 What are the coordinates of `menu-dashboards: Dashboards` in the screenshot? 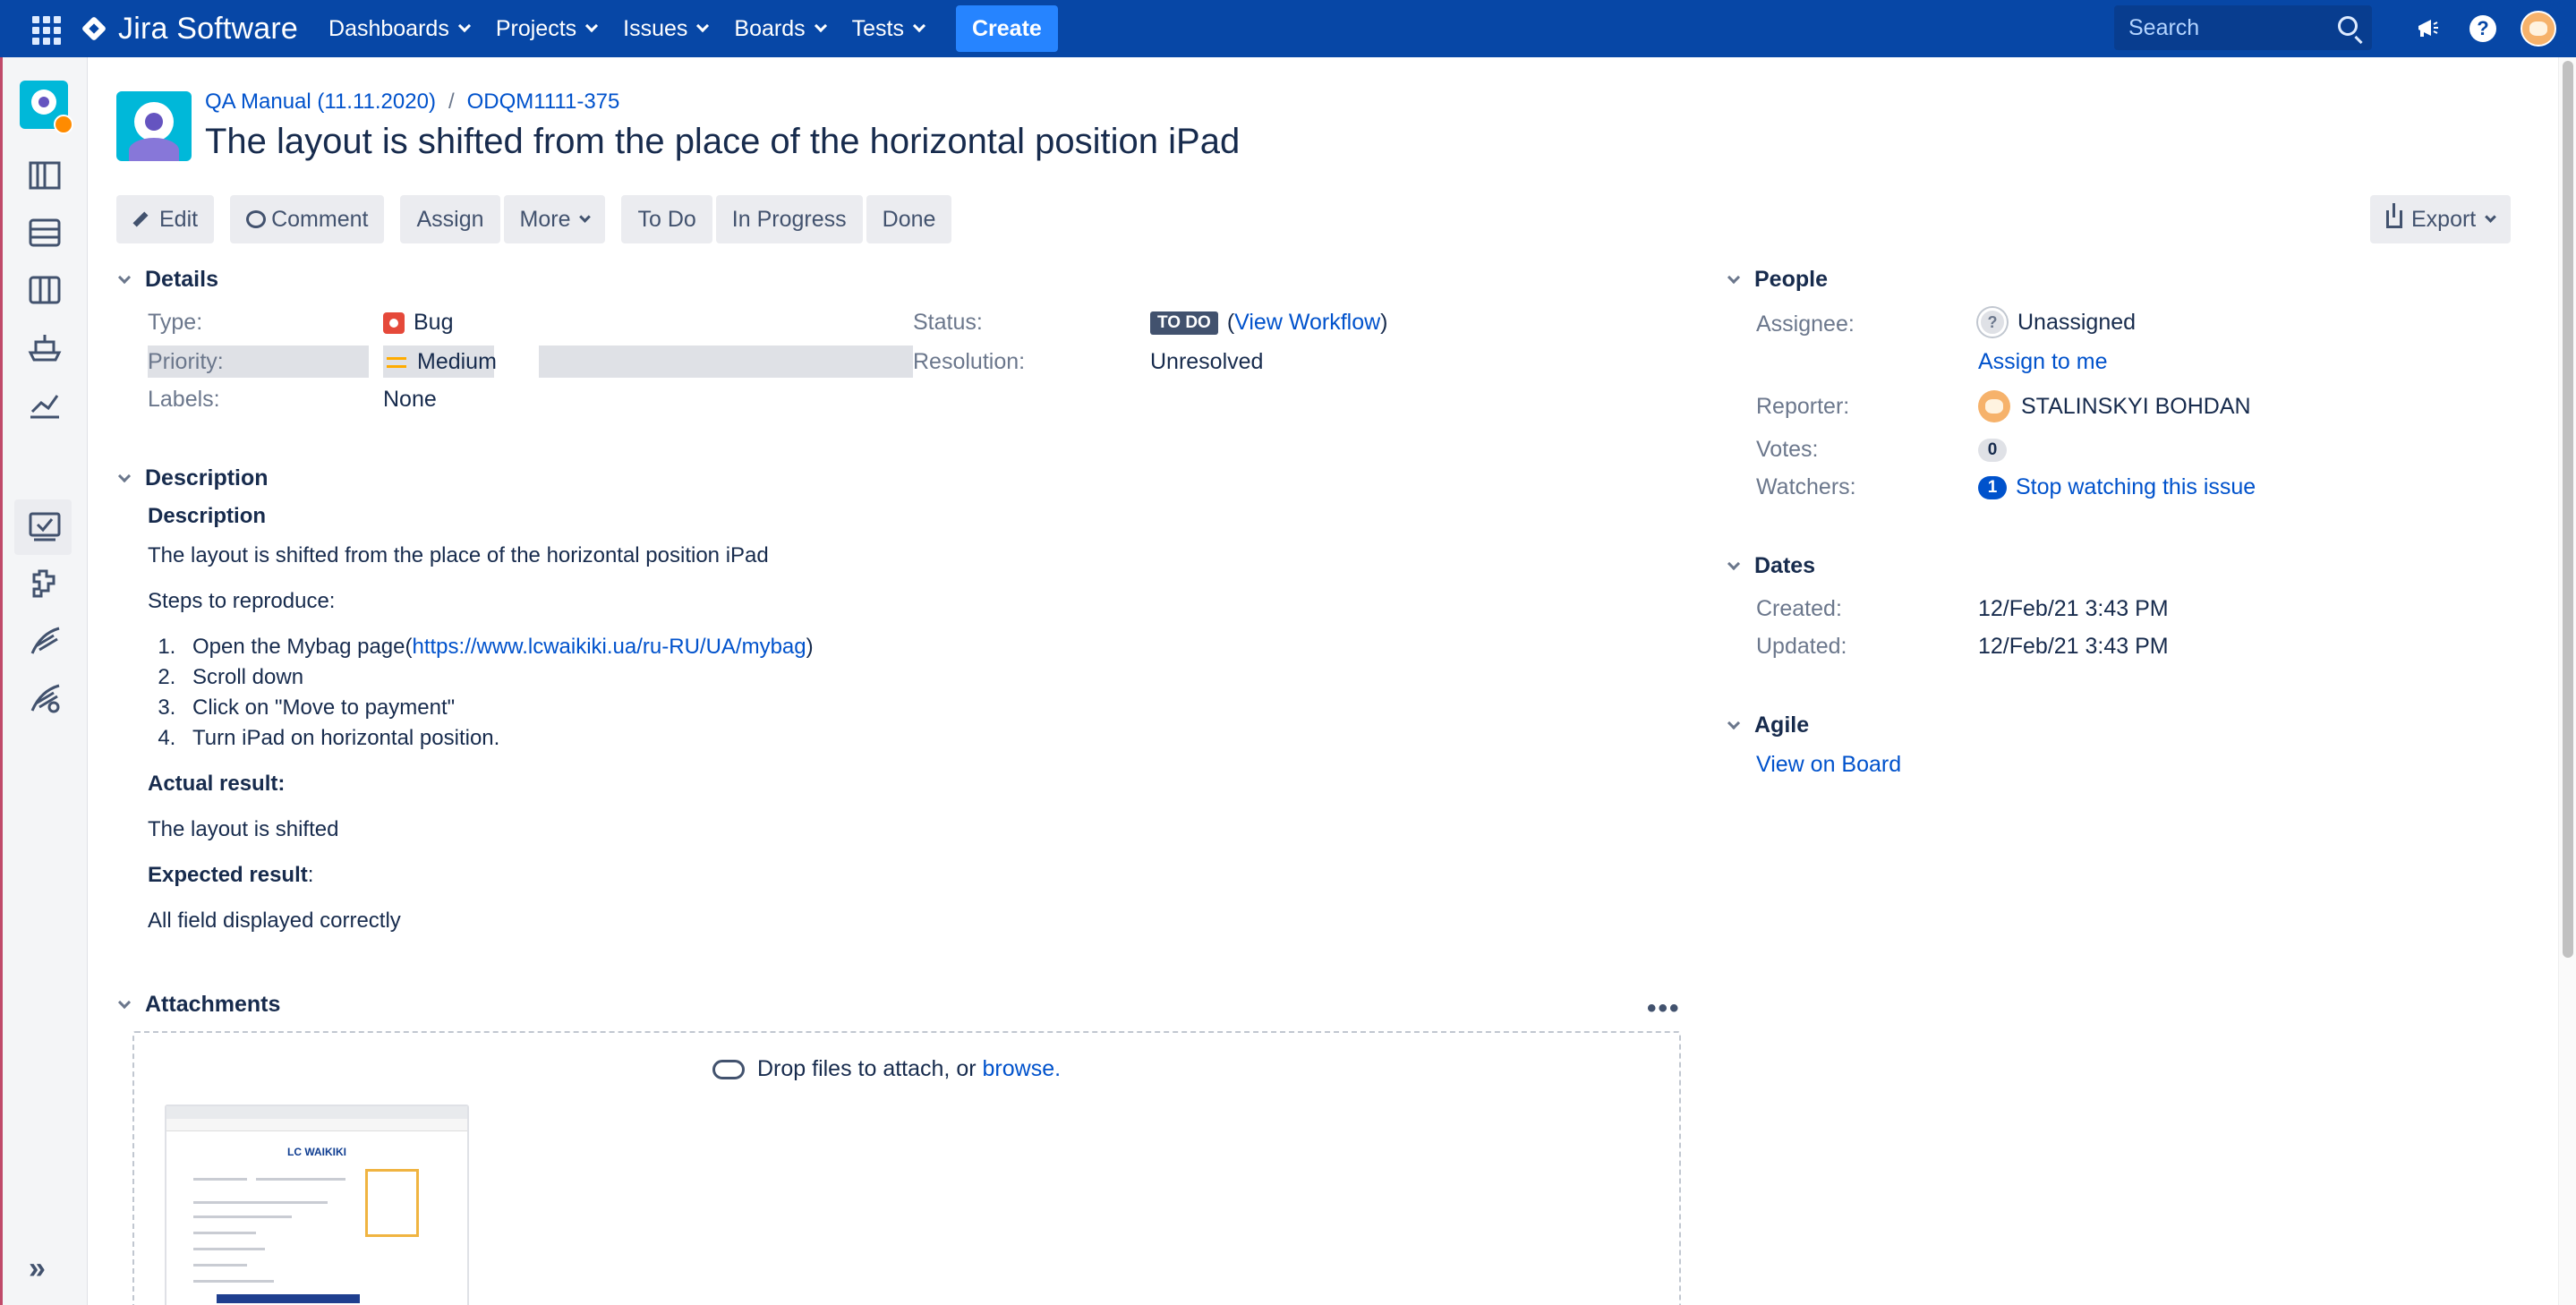 It's located at (399, 29).